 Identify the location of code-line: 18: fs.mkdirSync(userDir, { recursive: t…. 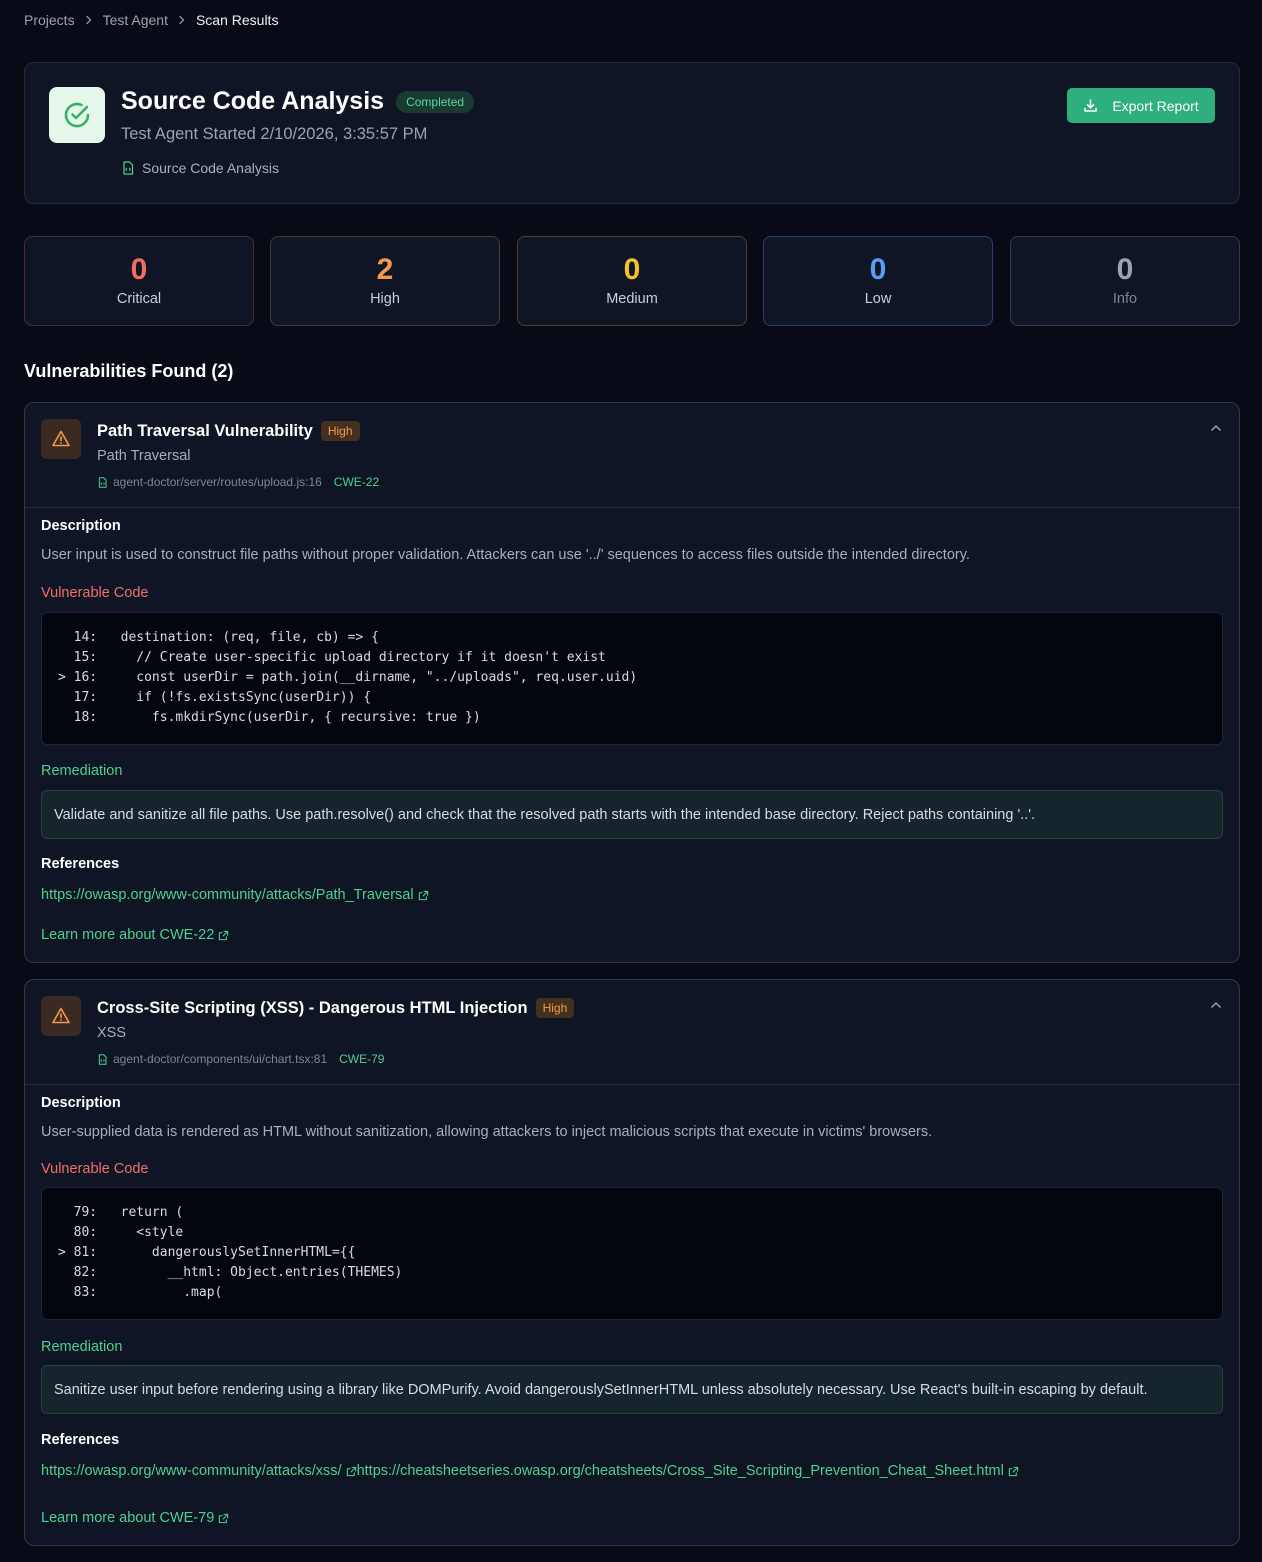
(269, 717).